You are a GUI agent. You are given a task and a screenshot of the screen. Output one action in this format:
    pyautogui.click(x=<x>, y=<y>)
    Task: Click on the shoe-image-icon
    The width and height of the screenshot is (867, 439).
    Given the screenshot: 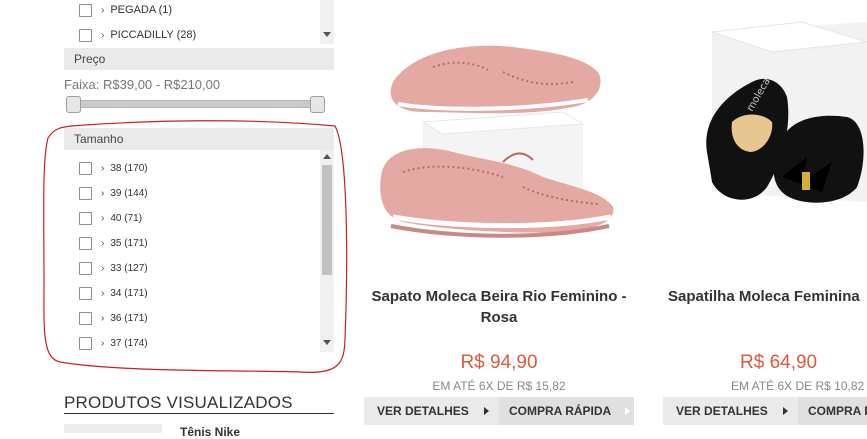 What is the action you would take?
    pyautogui.click(x=497, y=141)
    